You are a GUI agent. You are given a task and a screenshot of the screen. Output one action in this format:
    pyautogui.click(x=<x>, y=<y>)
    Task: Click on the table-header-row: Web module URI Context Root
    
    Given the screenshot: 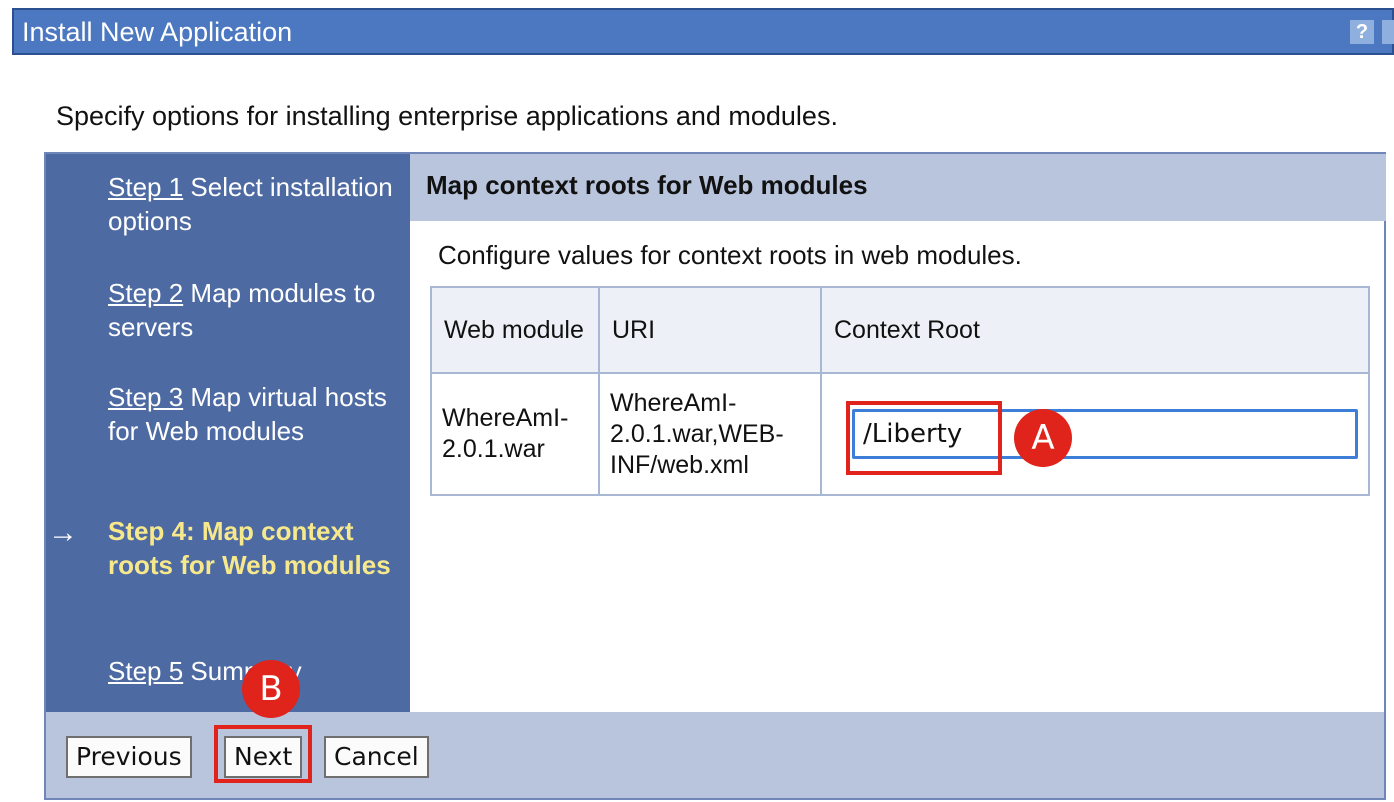 What is the action you would take?
    pyautogui.click(x=900, y=330)
    